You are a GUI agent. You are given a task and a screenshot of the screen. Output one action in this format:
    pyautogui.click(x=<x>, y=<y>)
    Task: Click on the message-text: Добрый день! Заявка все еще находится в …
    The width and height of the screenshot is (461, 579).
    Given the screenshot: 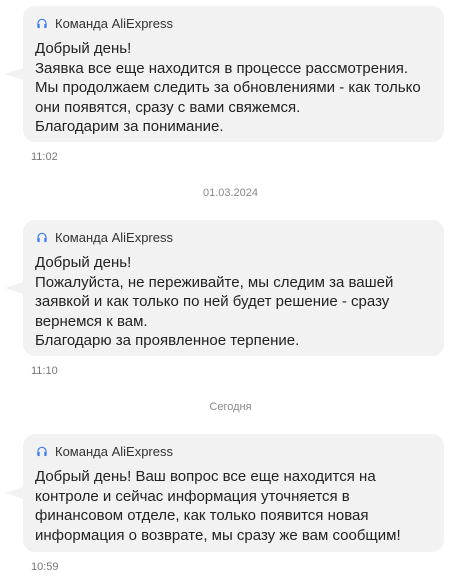 What is the action you would take?
    pyautogui.click(x=228, y=87)
    